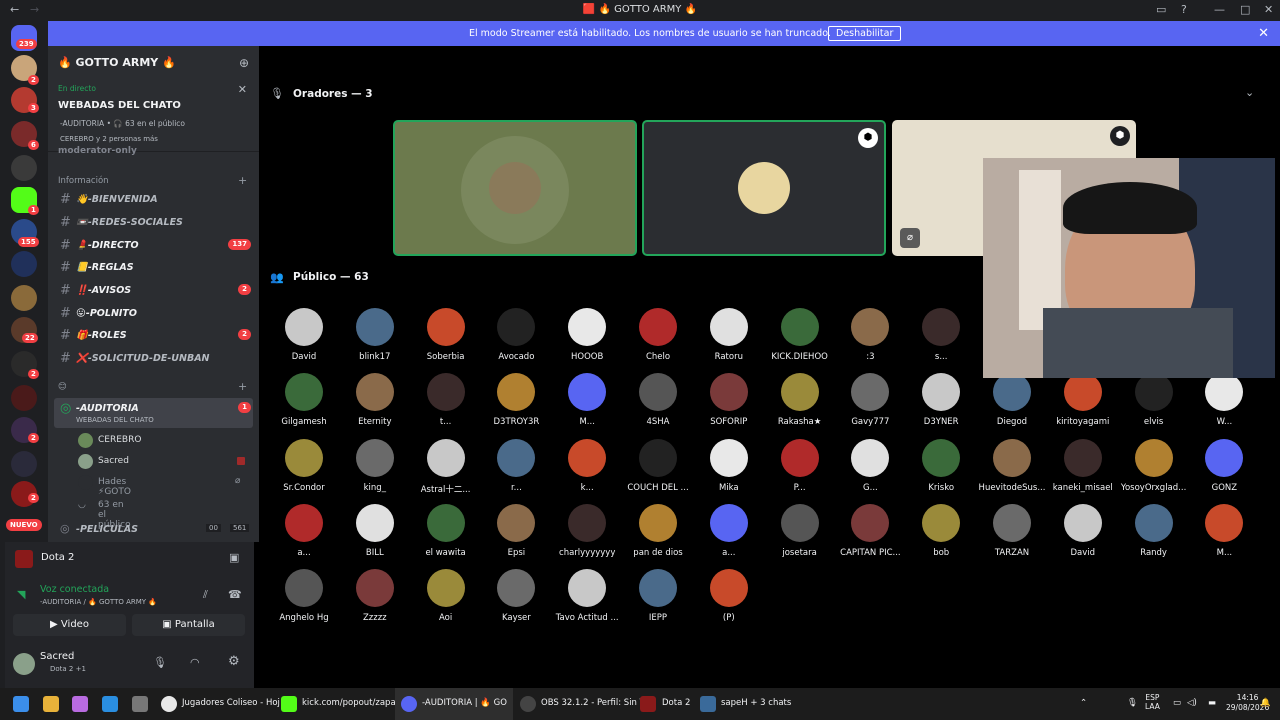 This screenshot has height=720, width=1280. I want to click on audience-member: Mika, so click(729, 465).